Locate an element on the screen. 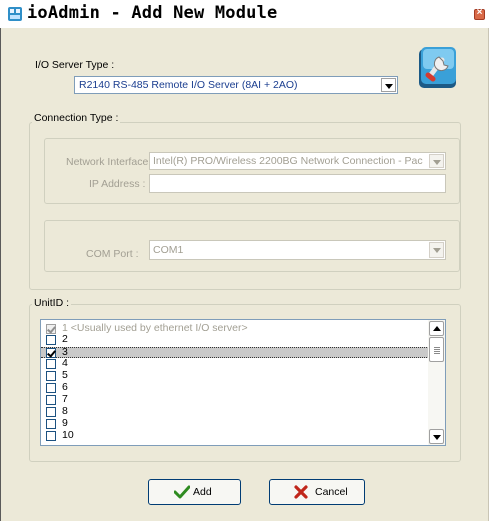 This screenshot has width=489, height=521. unitid-item: 4 is located at coordinates (235, 363).